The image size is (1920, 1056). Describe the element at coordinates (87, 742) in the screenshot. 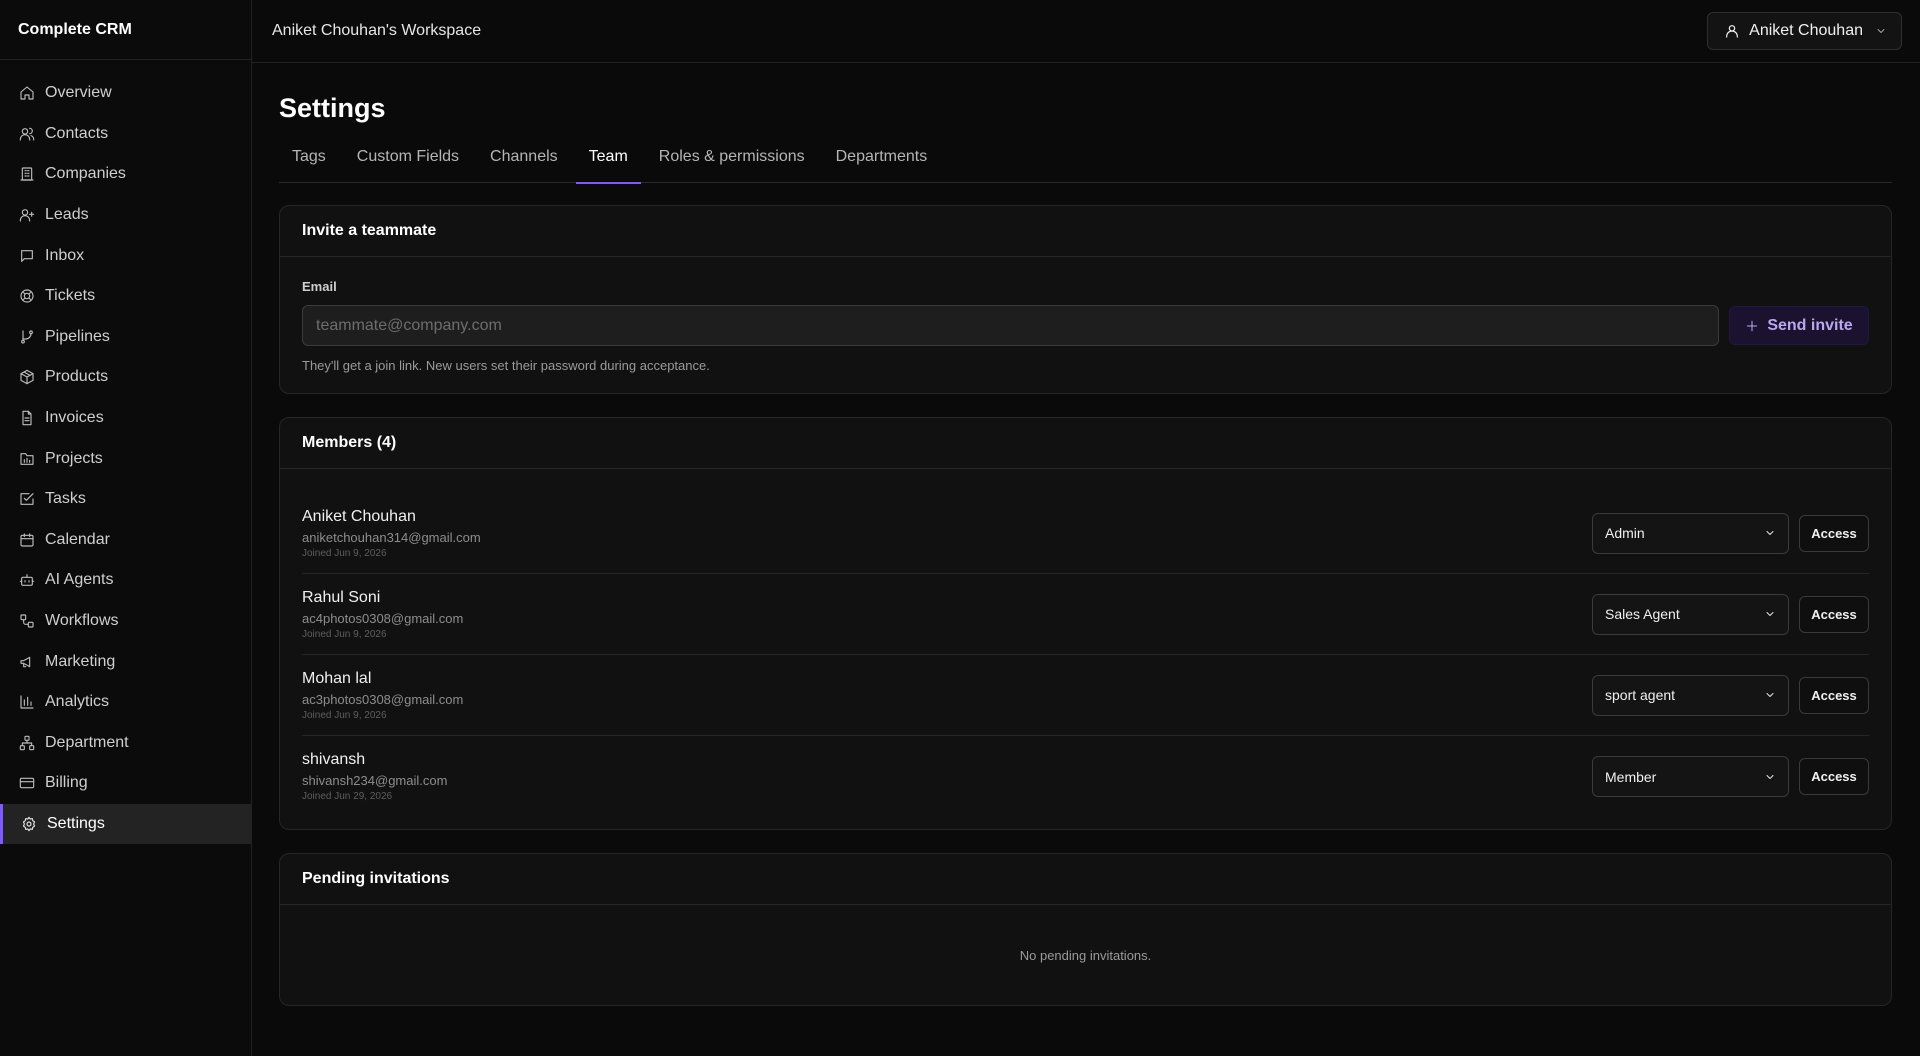

I see `sidebar-item-label: Department` at that location.